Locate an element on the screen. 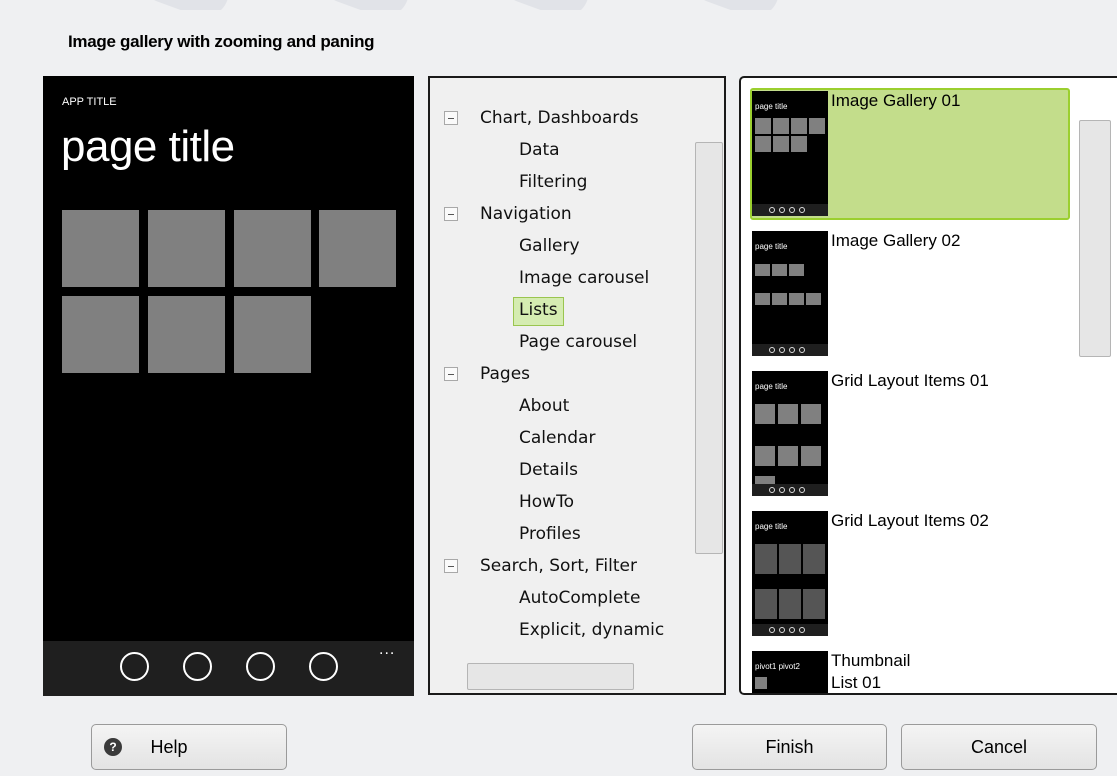 The image size is (1117, 776). tree-vscroll-thumb is located at coordinates (709, 348).